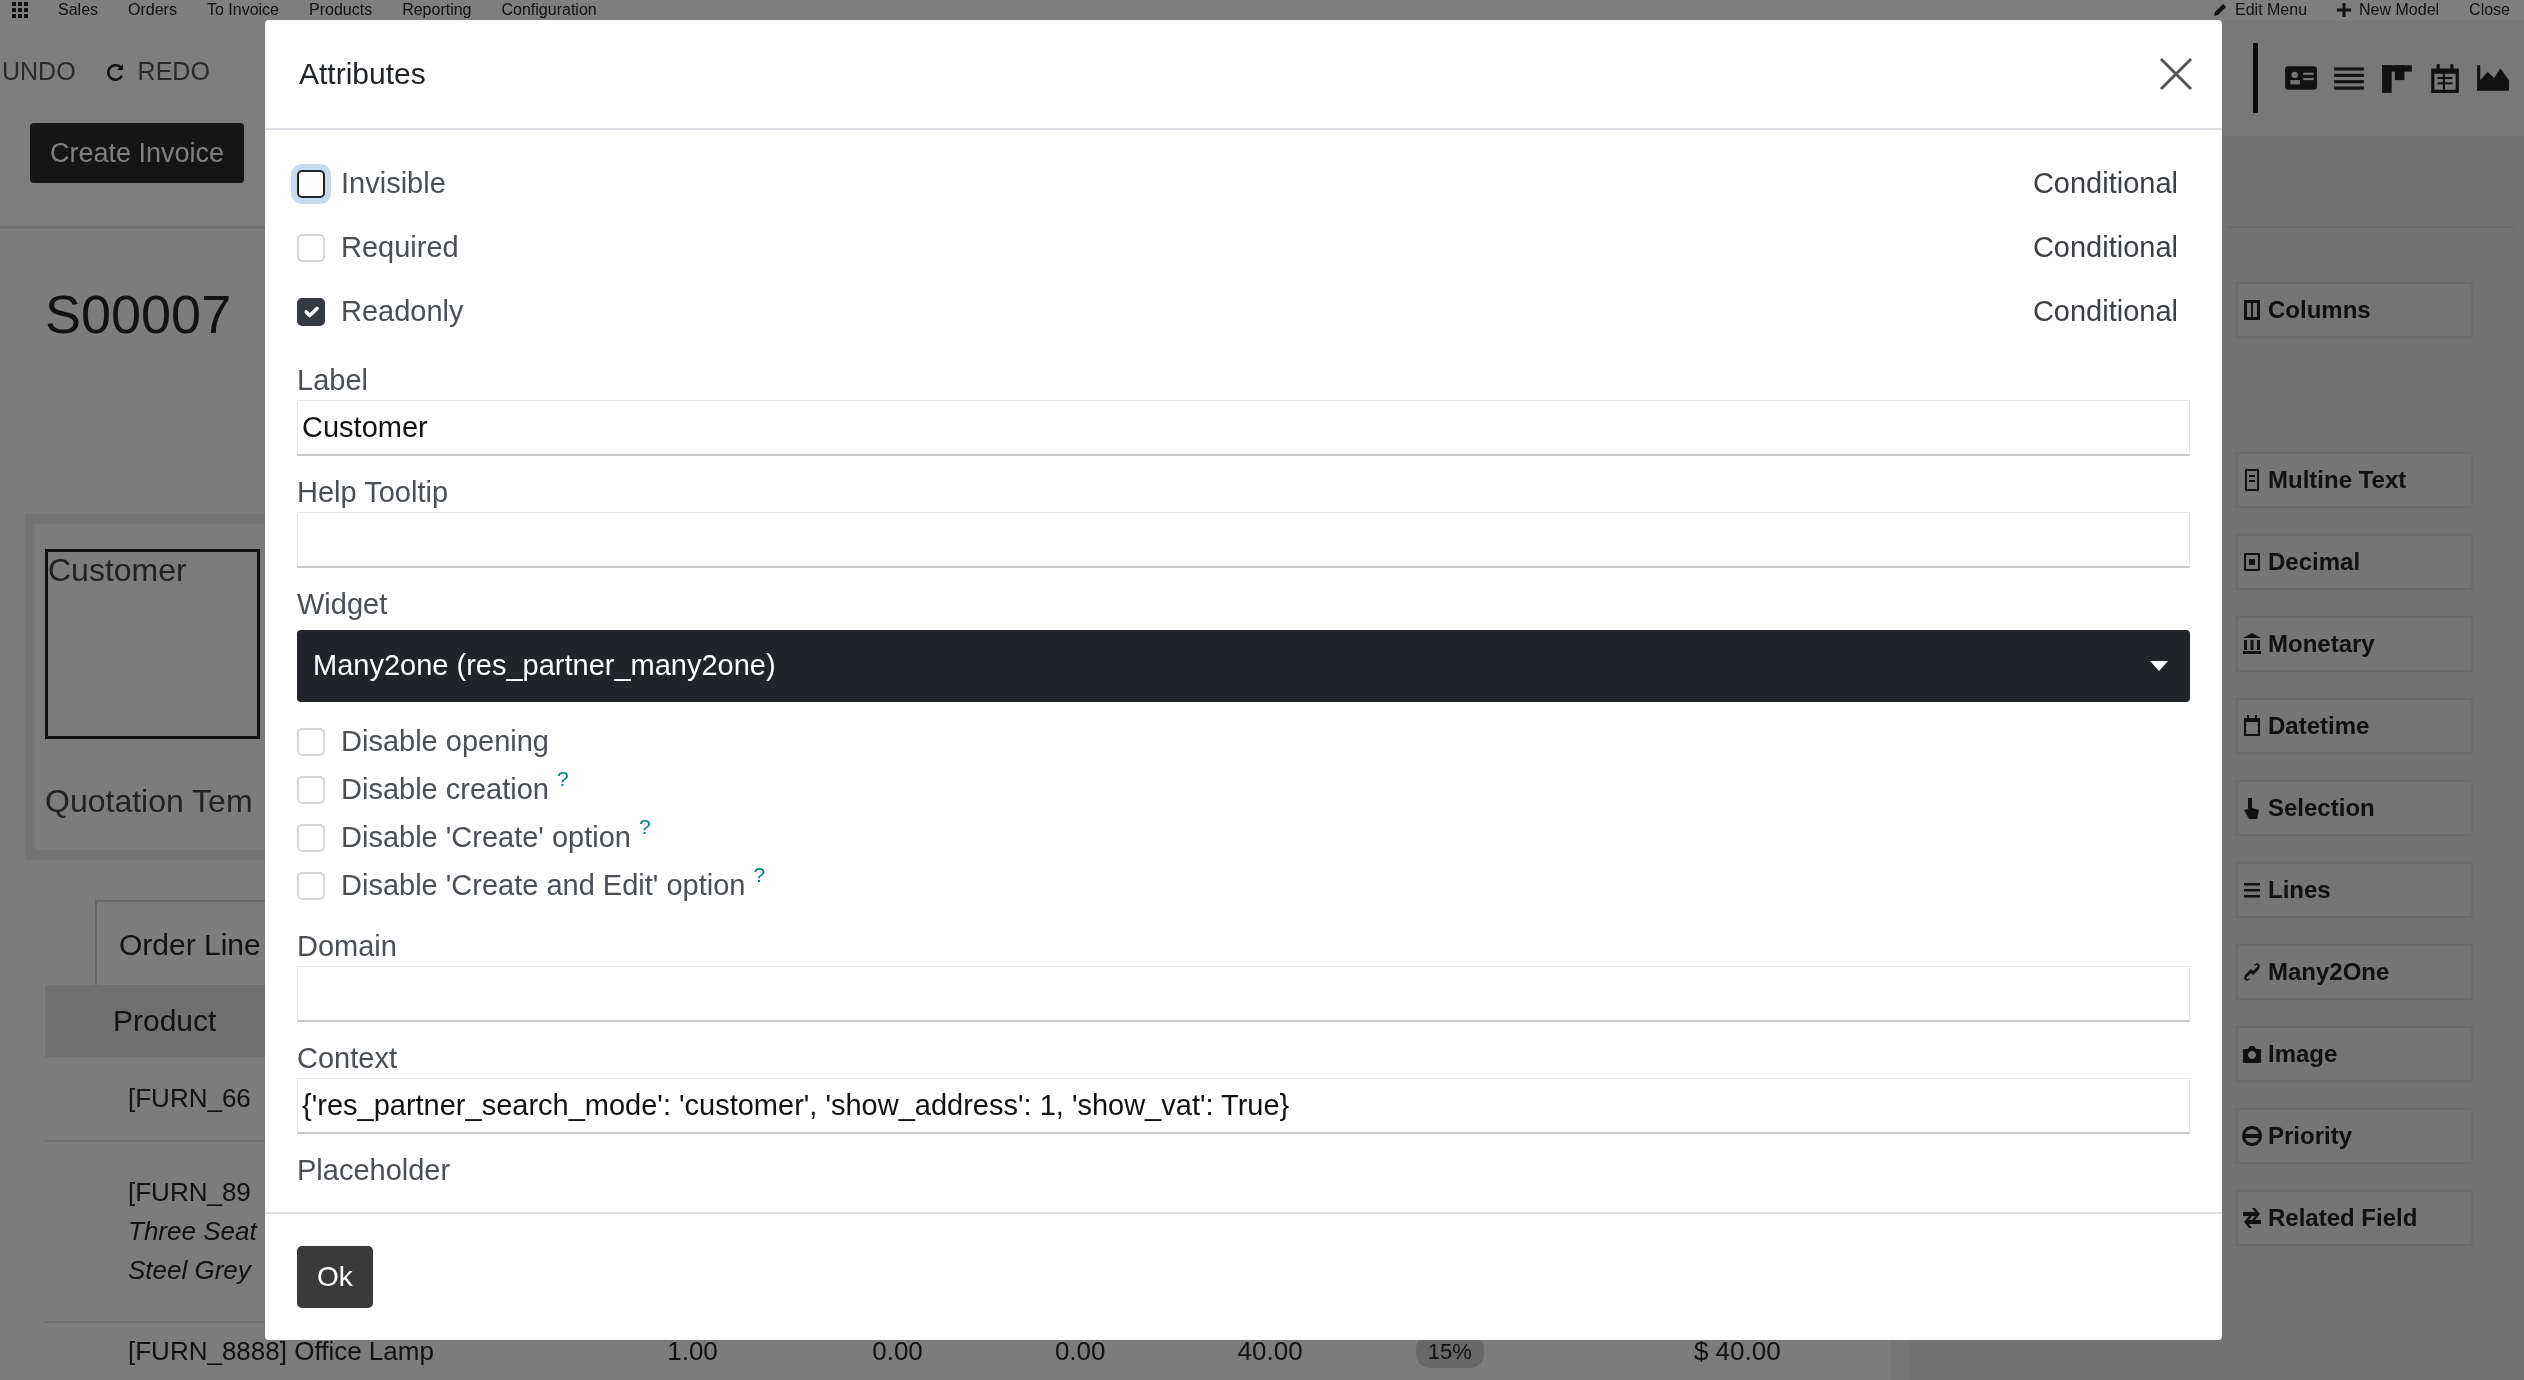 Image resolution: width=2524 pixels, height=1380 pixels. Describe the element at coordinates (2329, 972) in the screenshot. I see `item-label: Many2One` at that location.